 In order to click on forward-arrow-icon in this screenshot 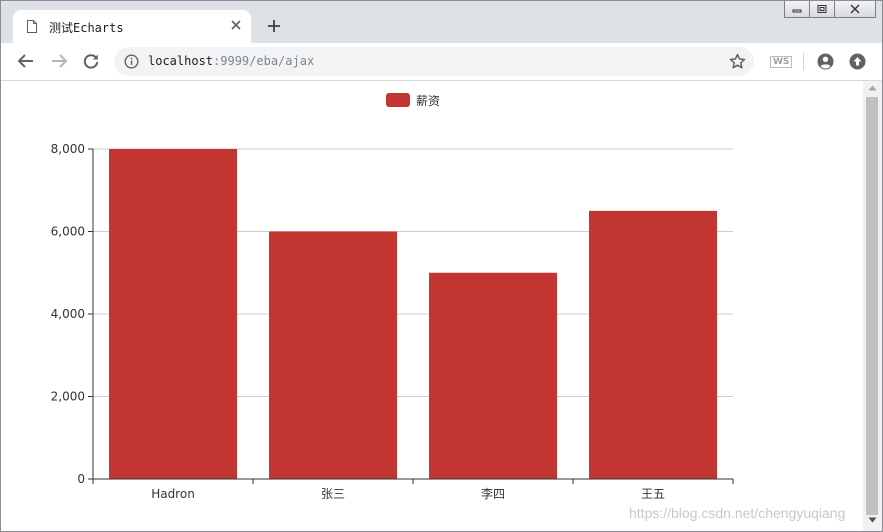, I will do `click(59, 61)`.